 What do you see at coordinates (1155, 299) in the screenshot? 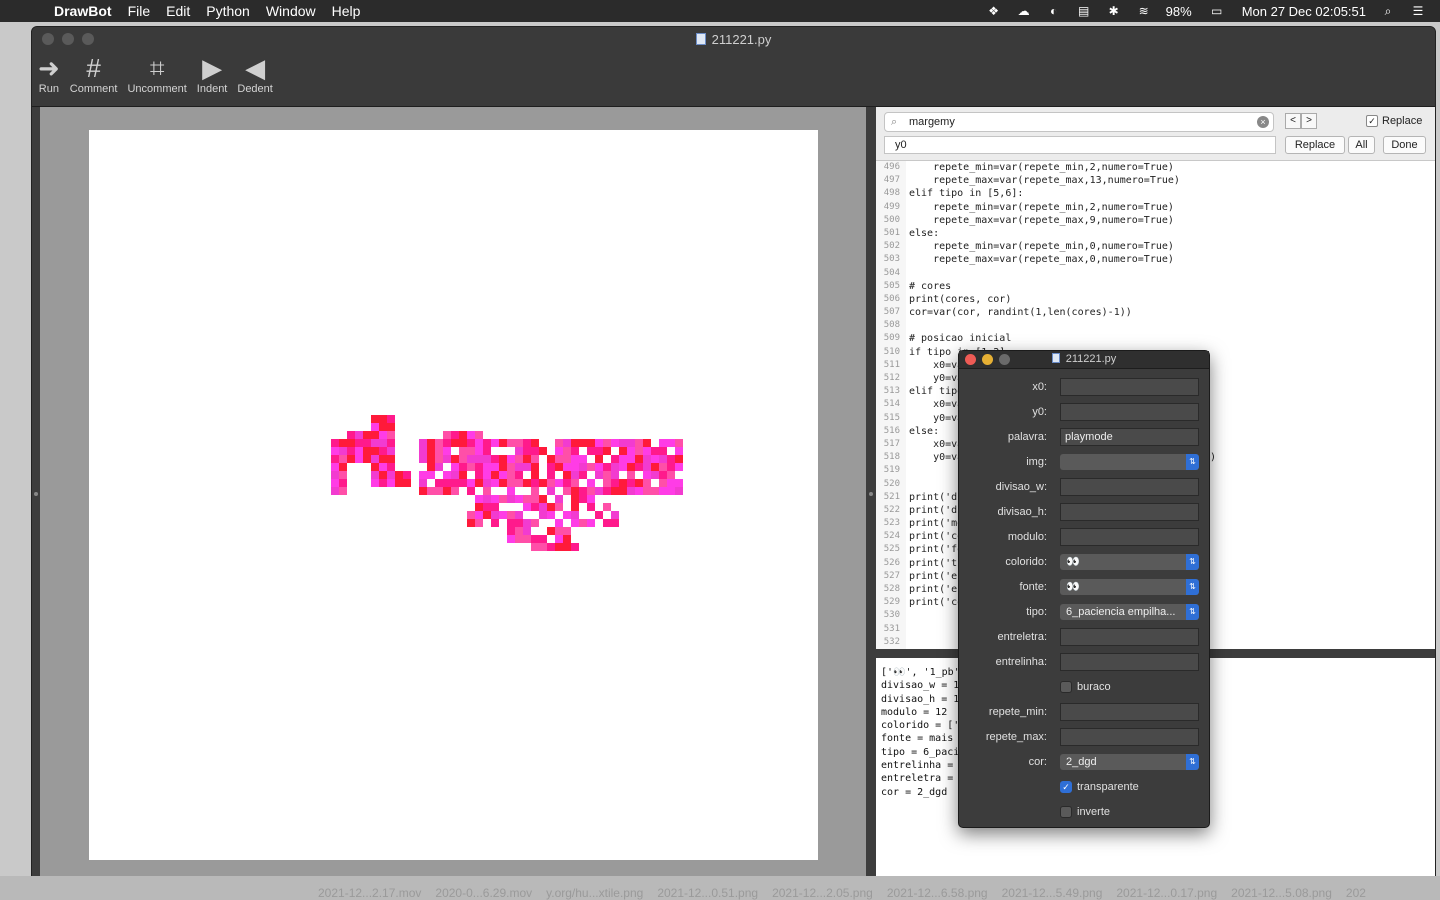
I see `code-line: 506 print(cores, cor)` at bounding box center [1155, 299].